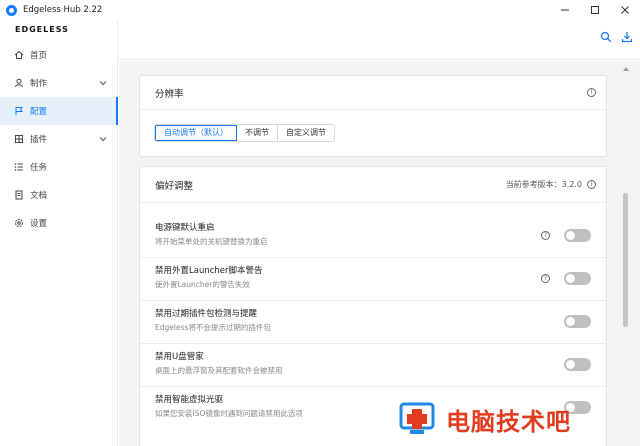 This screenshot has width=640, height=446. What do you see at coordinates (257, 133) in the screenshot?
I see `resolution-option-none: 不调节` at bounding box center [257, 133].